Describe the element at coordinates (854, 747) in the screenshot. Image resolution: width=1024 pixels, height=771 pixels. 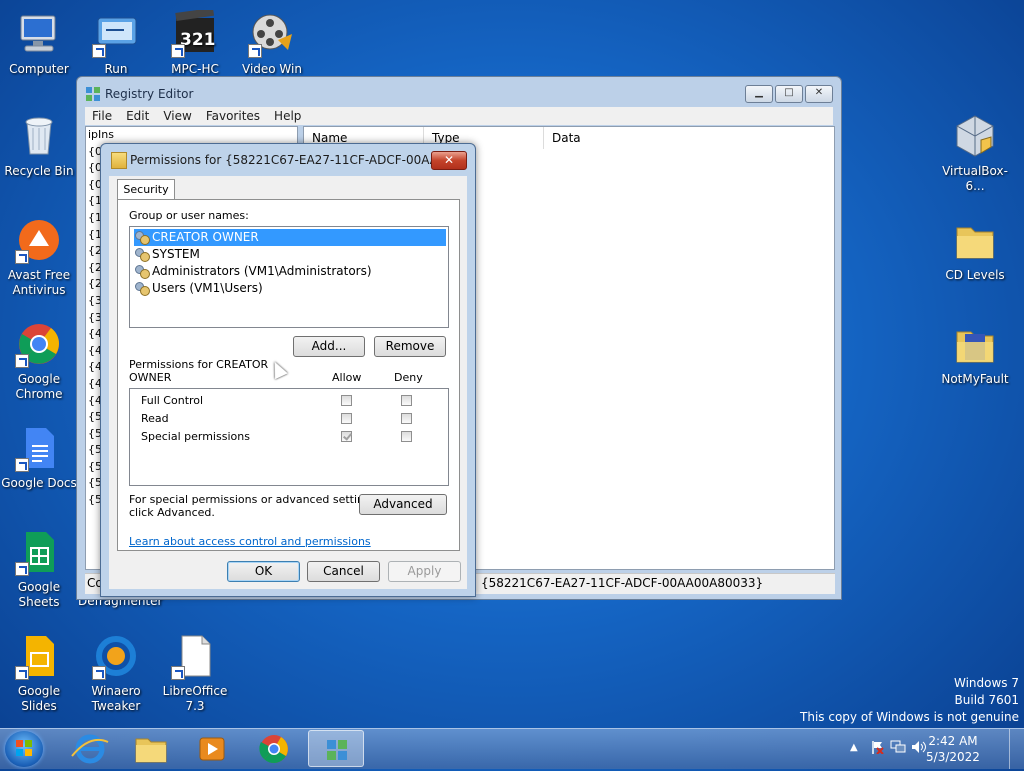
I see `show-hidden-icons-chevron-icon: ▲` at that location.